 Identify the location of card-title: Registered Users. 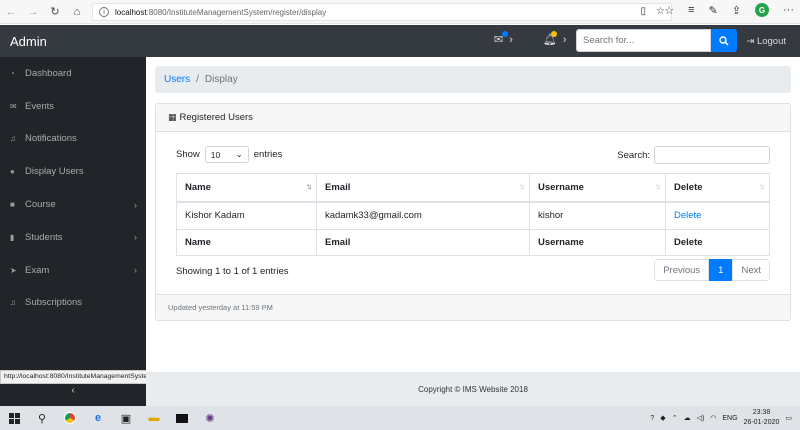
(216, 117).